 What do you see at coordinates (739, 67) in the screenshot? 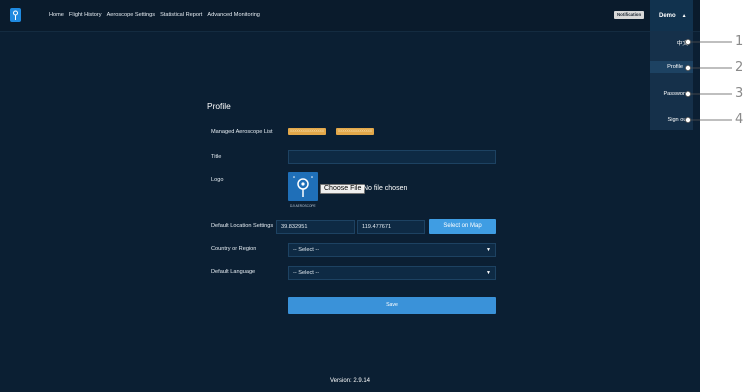
I see `callout-number: 2` at bounding box center [739, 67].